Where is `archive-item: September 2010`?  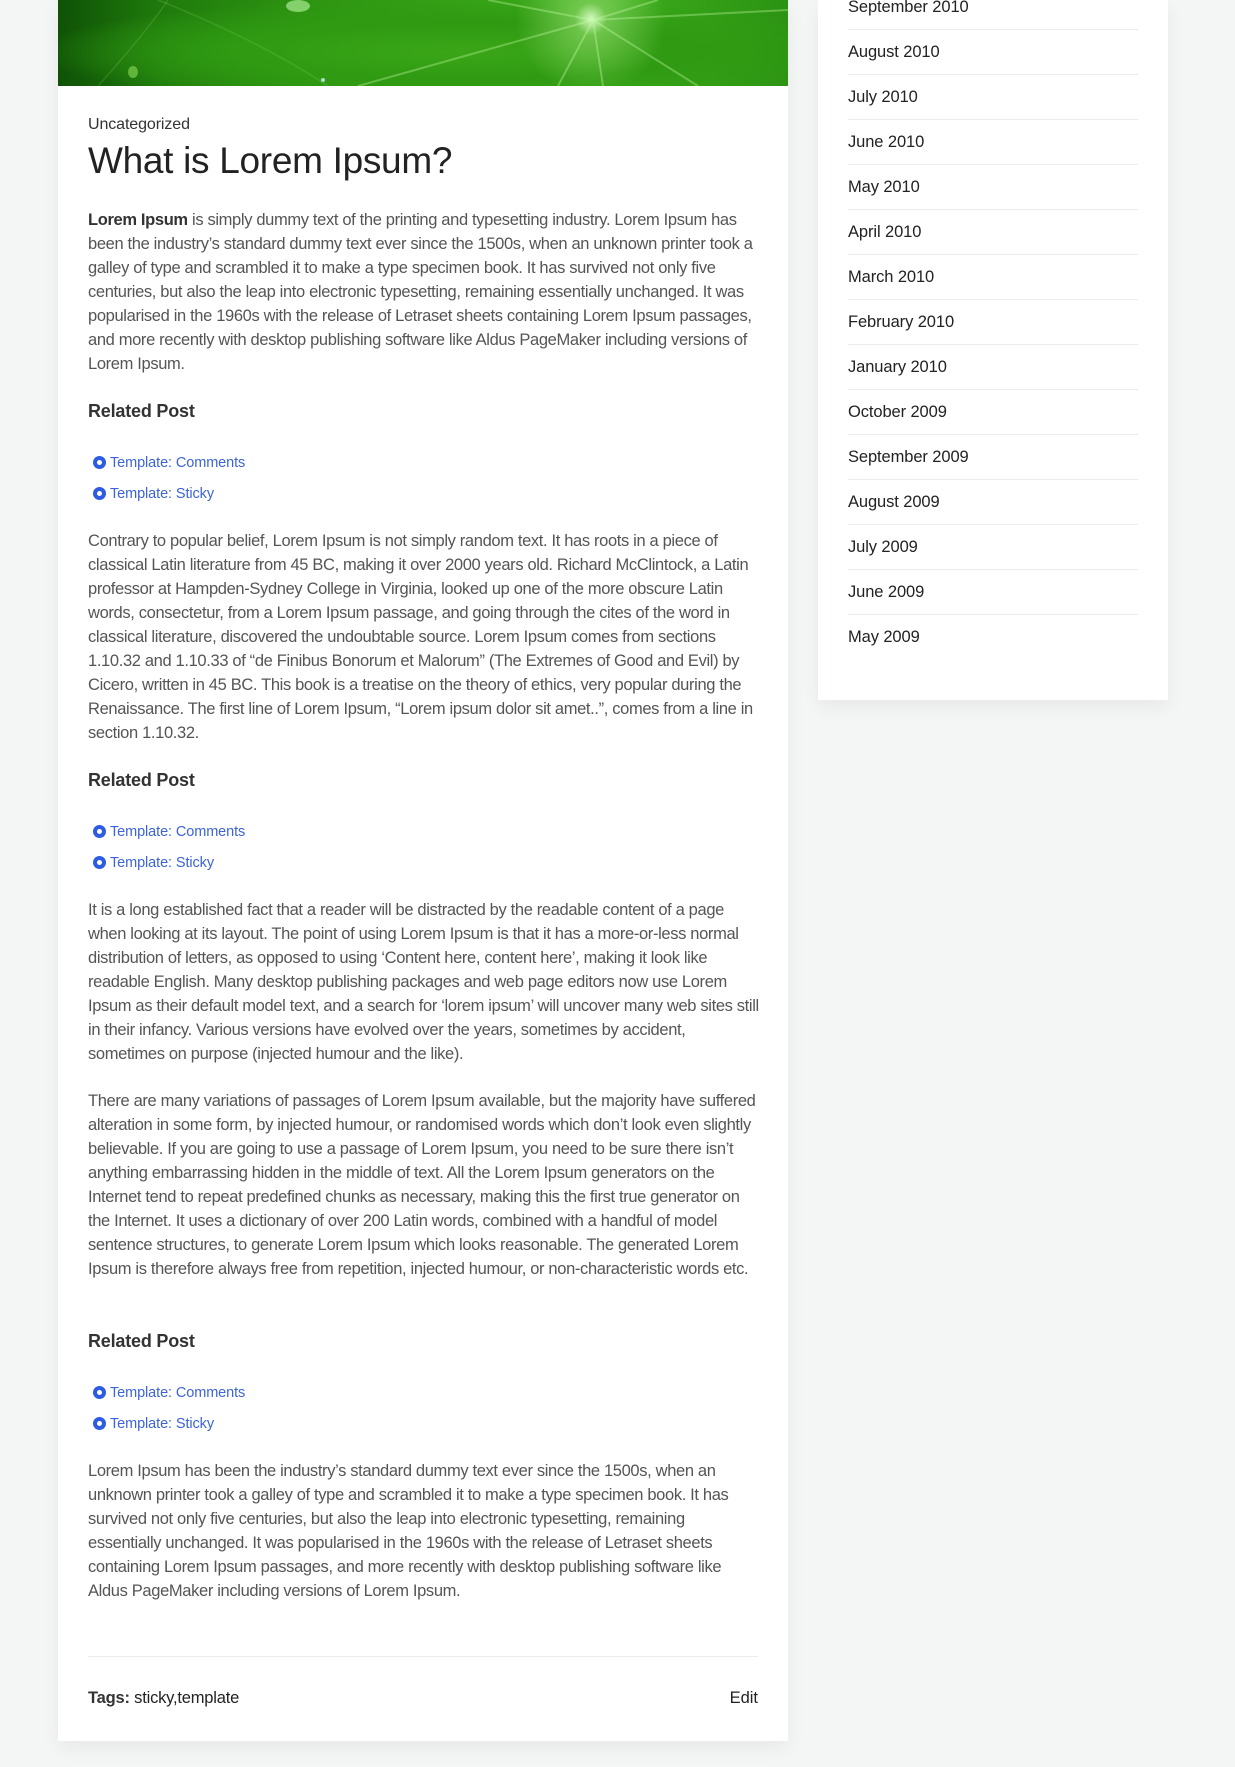 archive-item: September 2010 is located at coordinates (993, 15).